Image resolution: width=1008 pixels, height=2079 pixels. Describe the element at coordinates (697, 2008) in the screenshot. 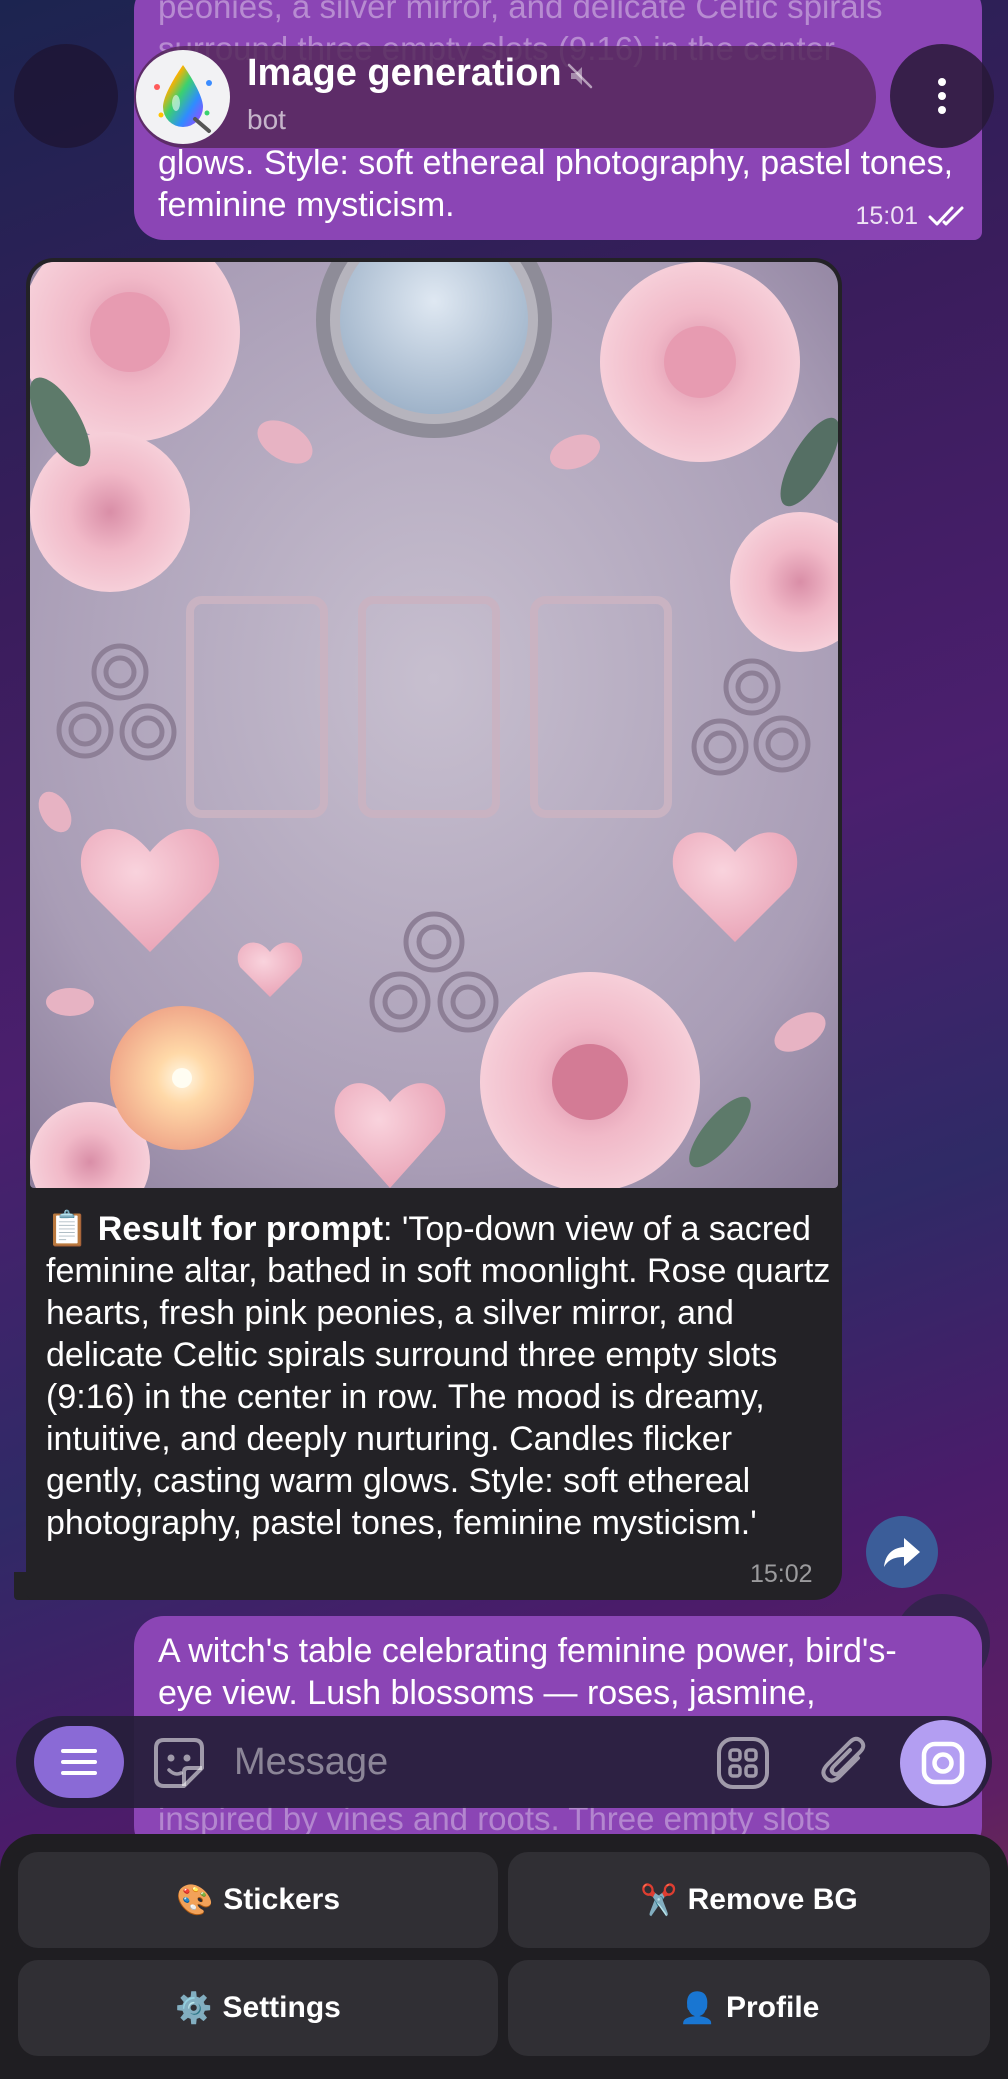

I see `user-icon: 👤` at that location.